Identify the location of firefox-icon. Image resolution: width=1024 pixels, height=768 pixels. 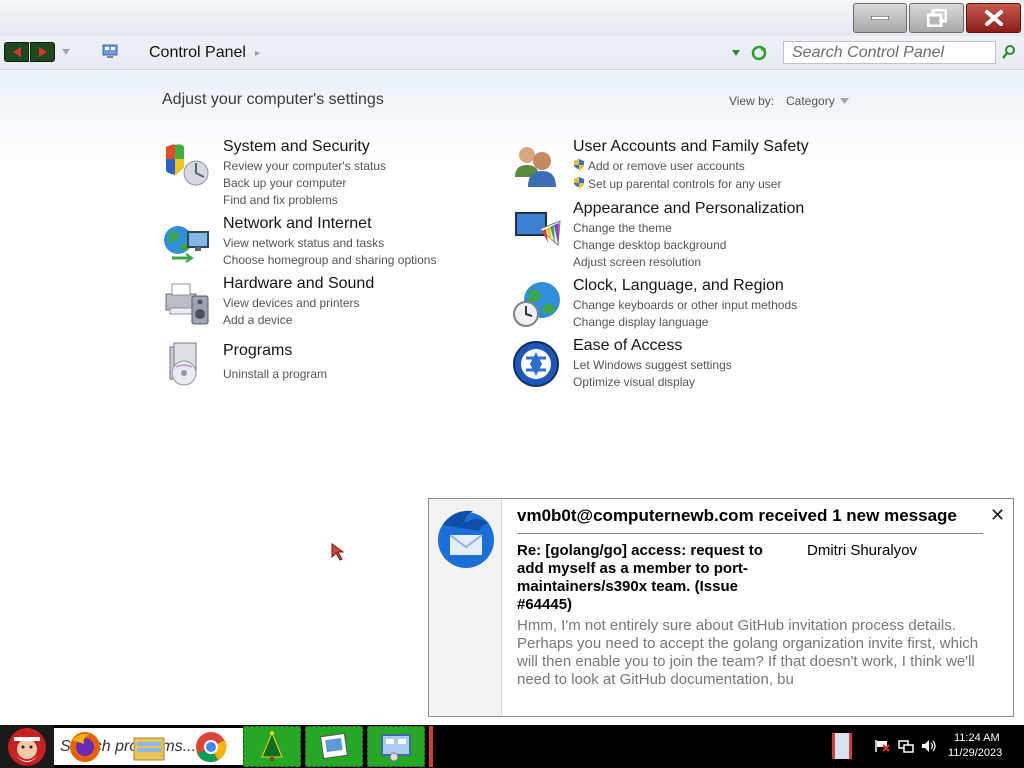
(85, 747).